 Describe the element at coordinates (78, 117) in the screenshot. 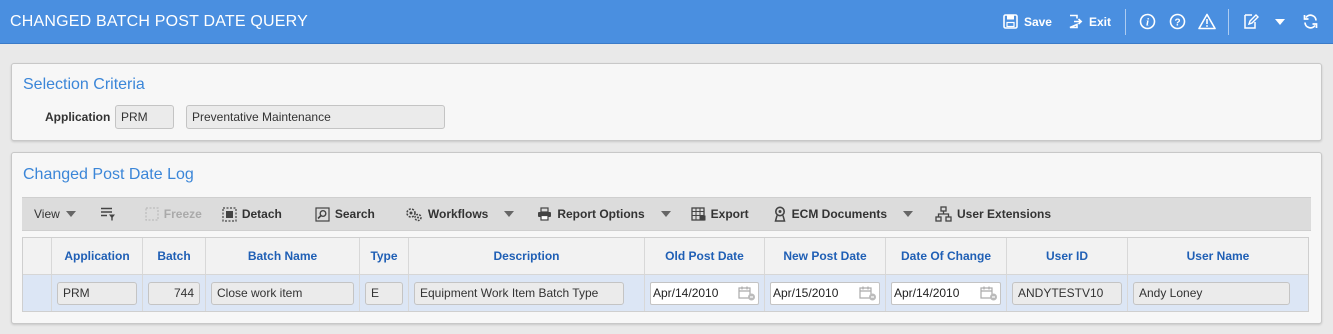

I see `application-label: Application` at that location.